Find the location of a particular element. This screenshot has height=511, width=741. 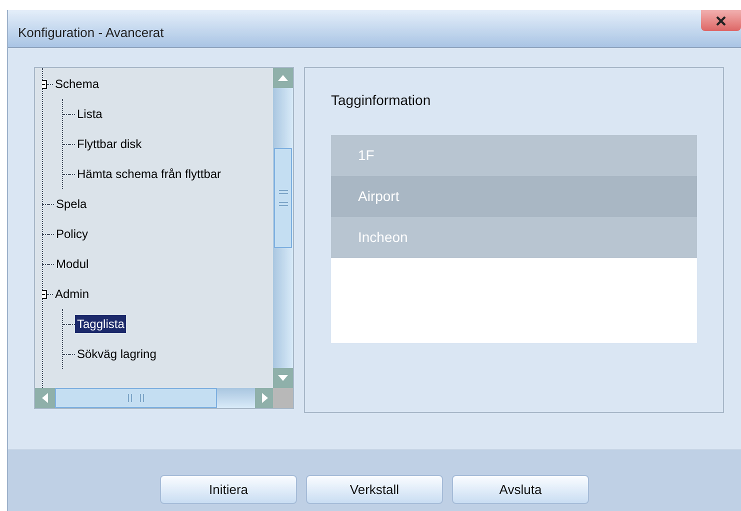

right-arrow-icon is located at coordinates (265, 398).